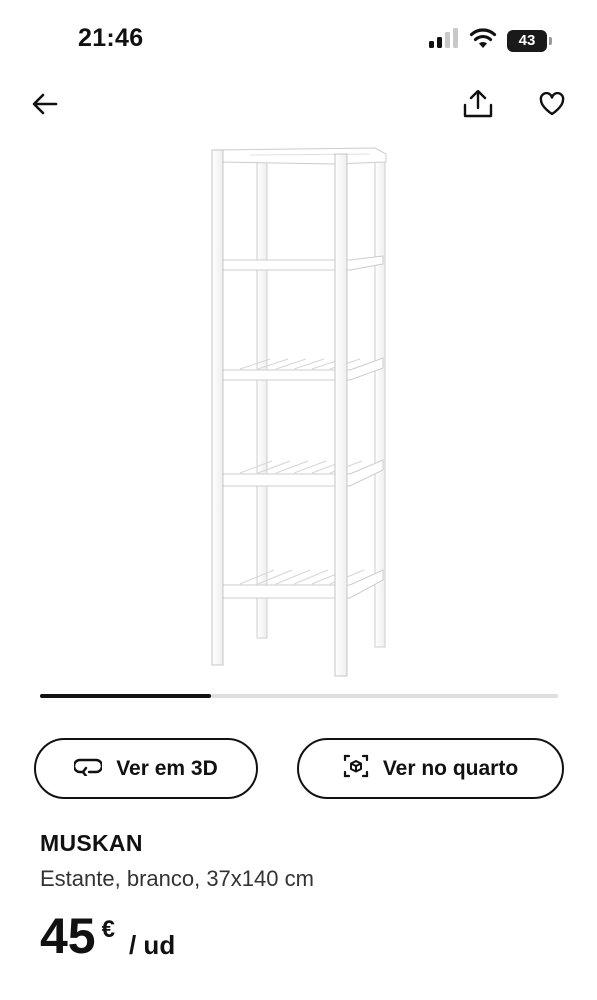 This screenshot has height=1000, width=597. What do you see at coordinates (177, 878) in the screenshot?
I see `product-description: Estante, branco, 37x140 cm` at bounding box center [177, 878].